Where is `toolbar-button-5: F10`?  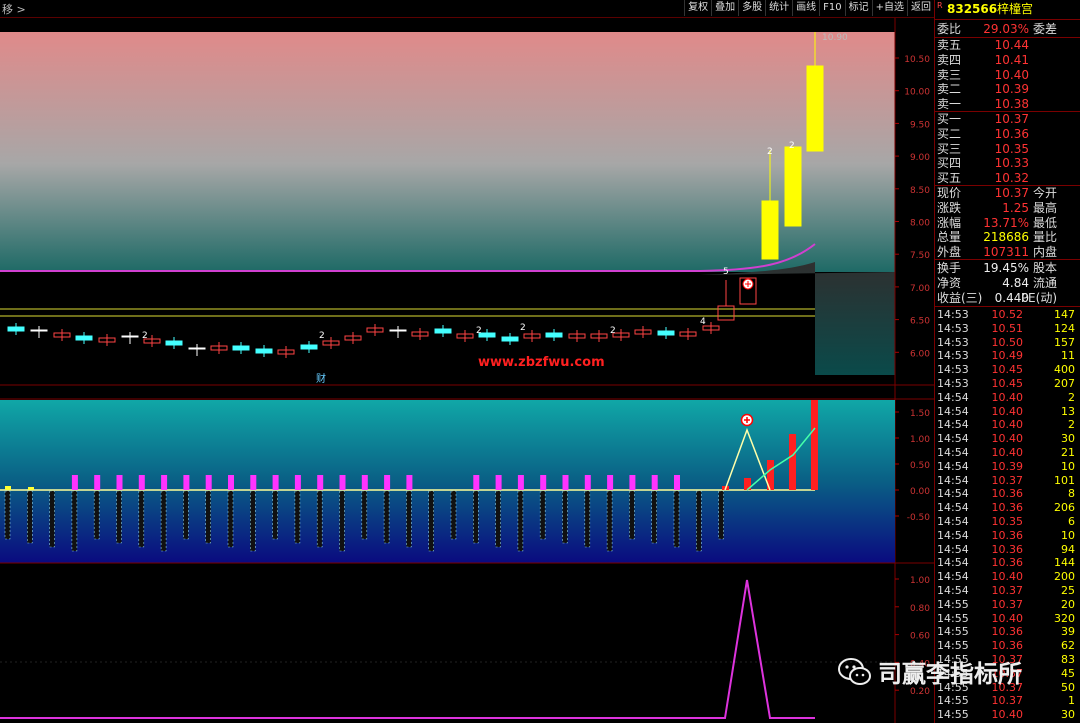 toolbar-button-5: F10 is located at coordinates (831, 8).